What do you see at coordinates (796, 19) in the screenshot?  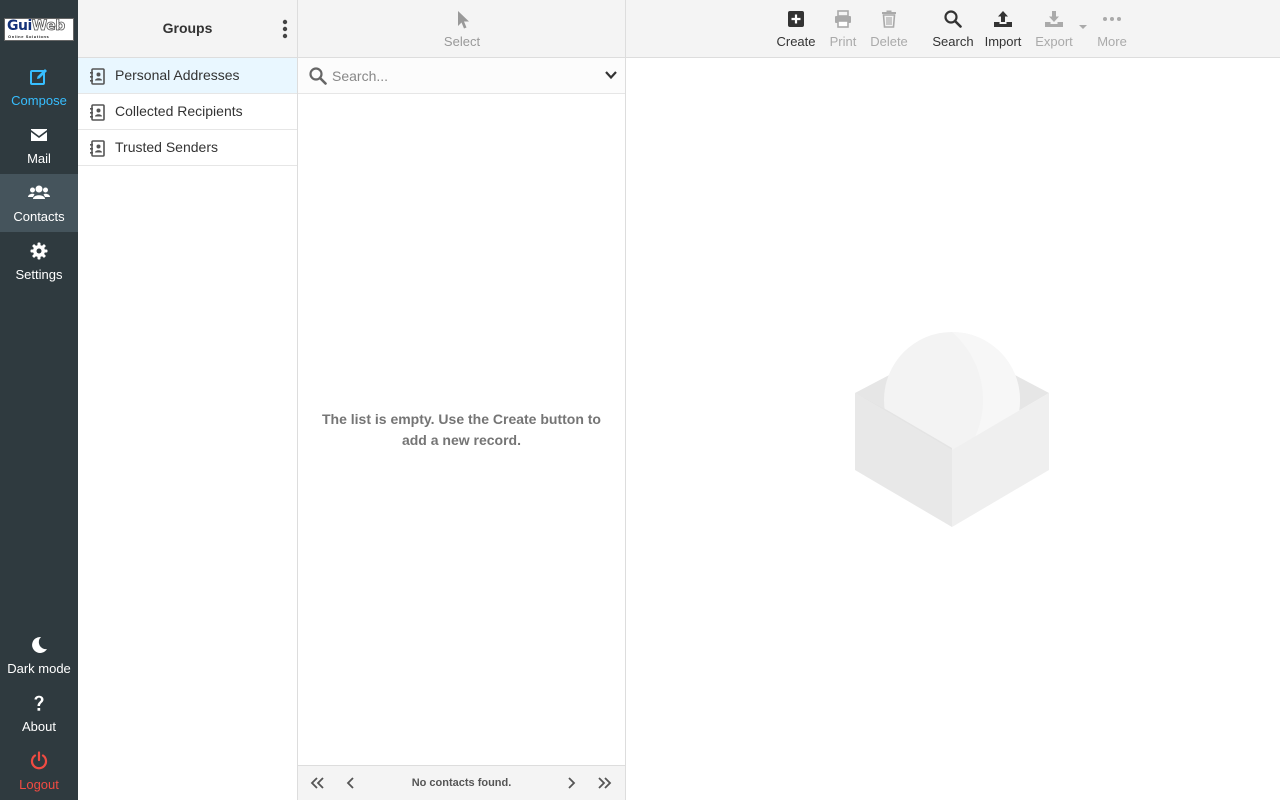 I see `plus-square-icon` at bounding box center [796, 19].